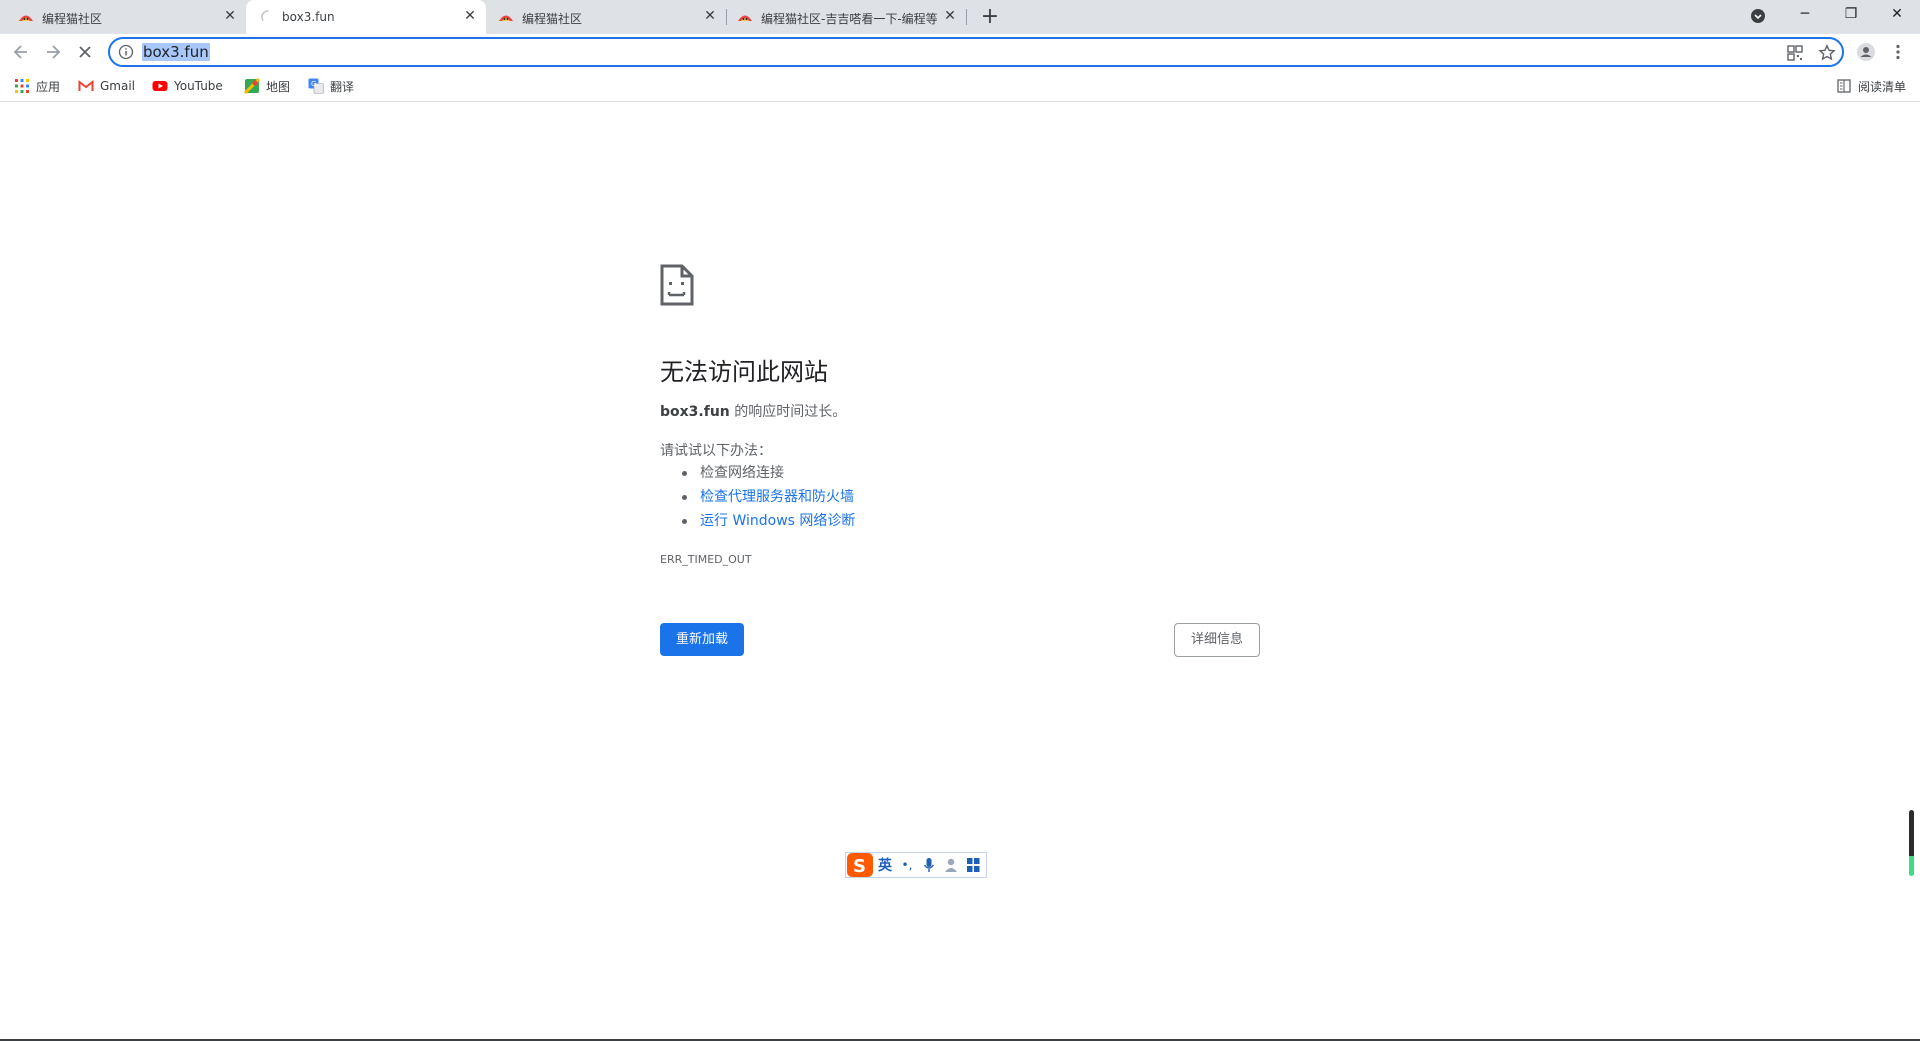  I want to click on gmail-icon, so click(86, 85).